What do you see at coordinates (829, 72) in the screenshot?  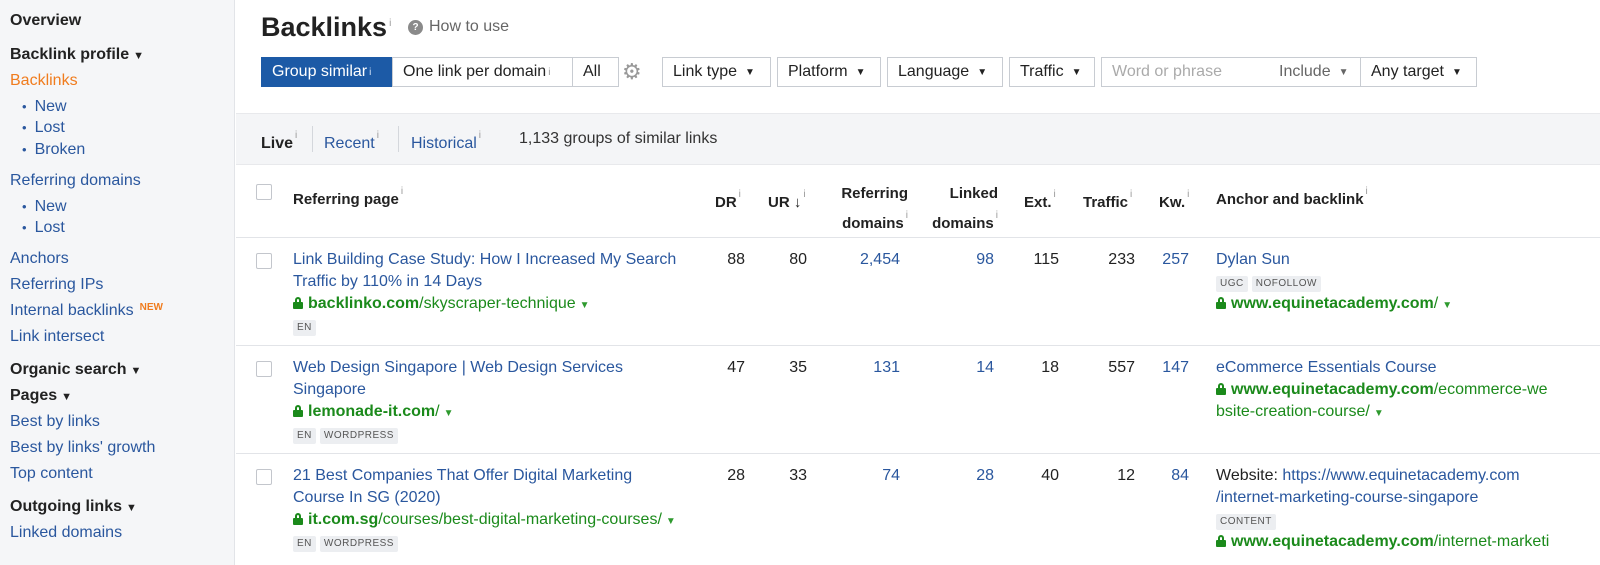 I see `platform-dropdown: Platform ▼` at bounding box center [829, 72].